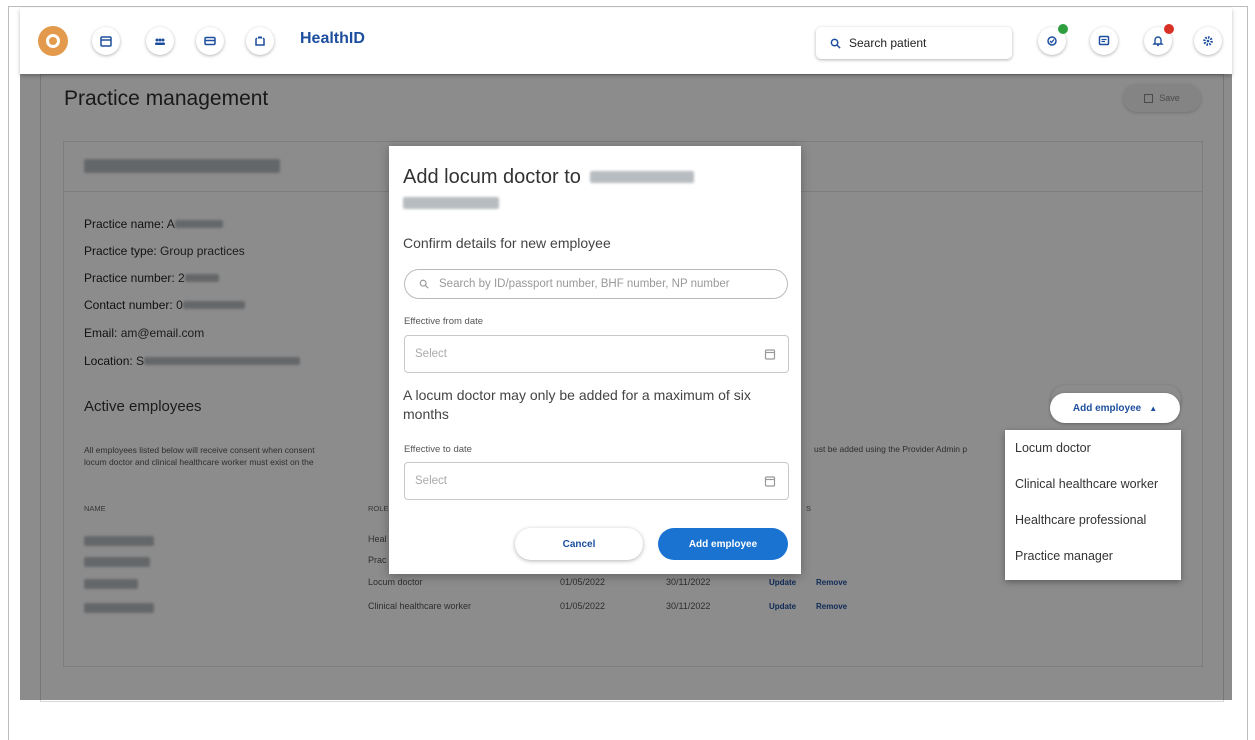 This screenshot has height=740, width=1255. Describe the element at coordinates (579, 544) in the screenshot. I see `cancel-button: Cancel` at that location.